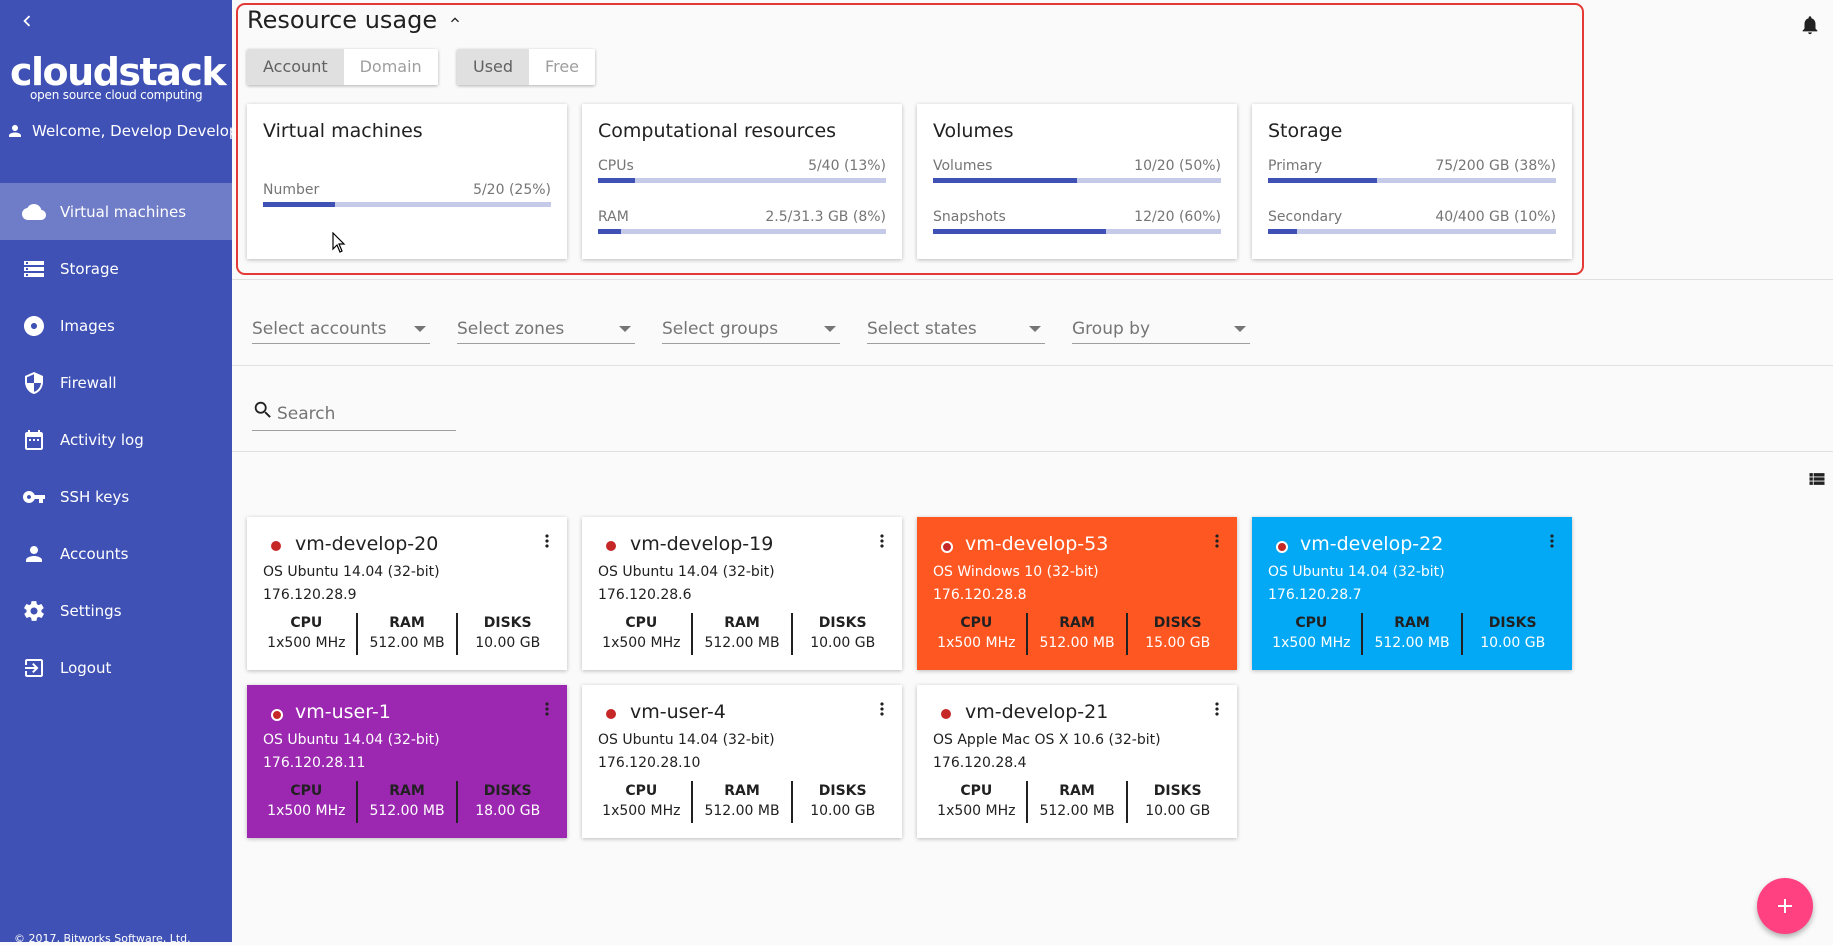 The image size is (1833, 945). I want to click on usage-card-virtual-machines: Virtual machines Number 5/20 (25%), so click(407, 181).